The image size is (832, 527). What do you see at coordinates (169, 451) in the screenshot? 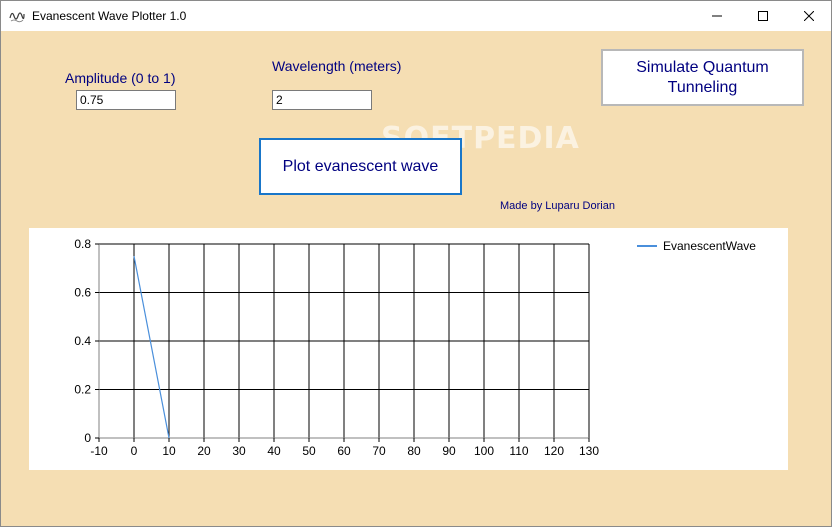
I see `x-tick-label: 10` at bounding box center [169, 451].